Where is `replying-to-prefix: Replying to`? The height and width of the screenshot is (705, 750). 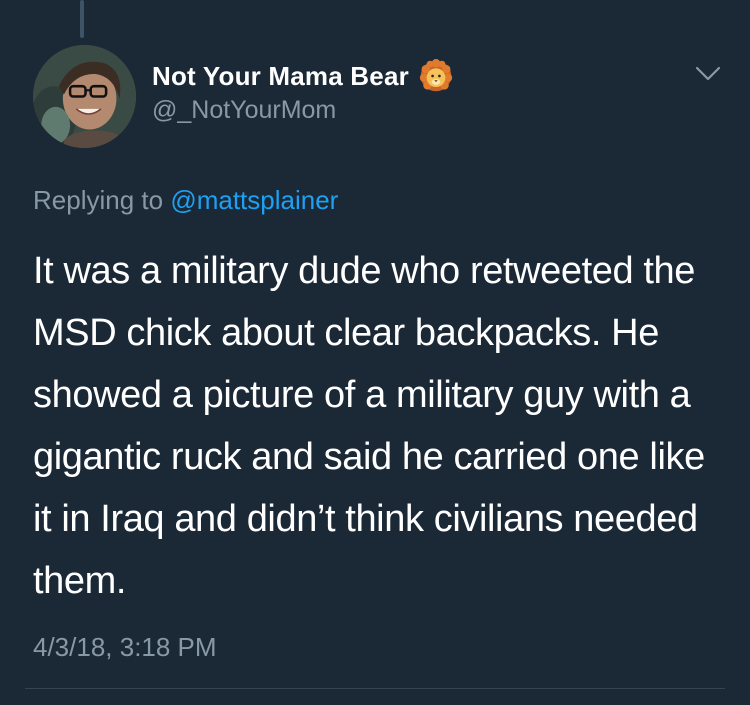 replying-to-prefix: Replying to is located at coordinates (98, 200).